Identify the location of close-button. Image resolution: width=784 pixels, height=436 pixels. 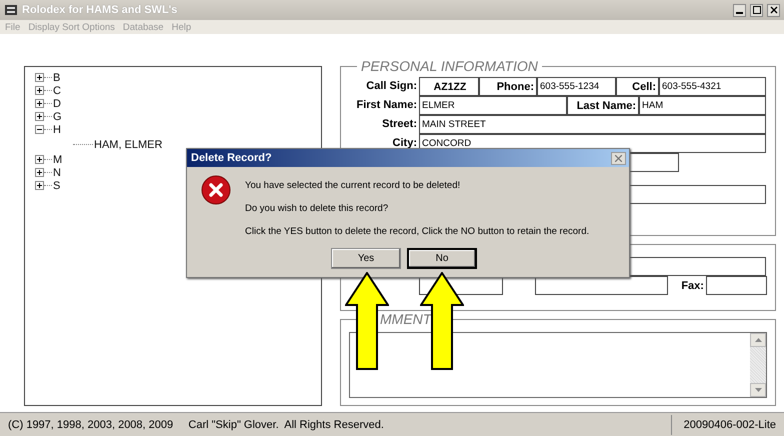
(773, 10).